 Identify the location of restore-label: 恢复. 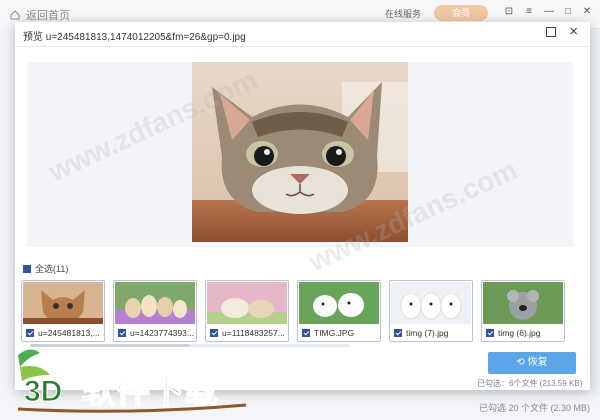
(537, 362).